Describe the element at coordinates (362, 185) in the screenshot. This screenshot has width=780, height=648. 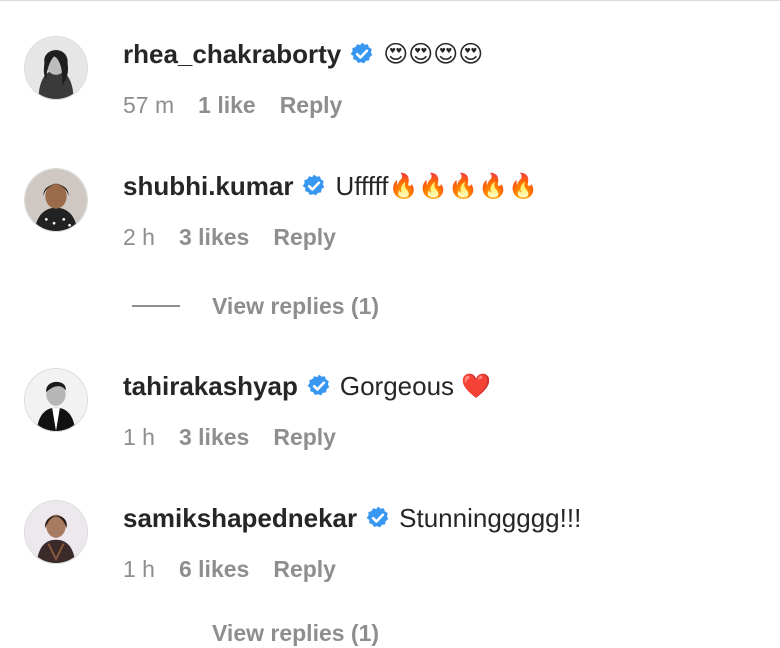
I see `comment-text: Ufffff` at that location.